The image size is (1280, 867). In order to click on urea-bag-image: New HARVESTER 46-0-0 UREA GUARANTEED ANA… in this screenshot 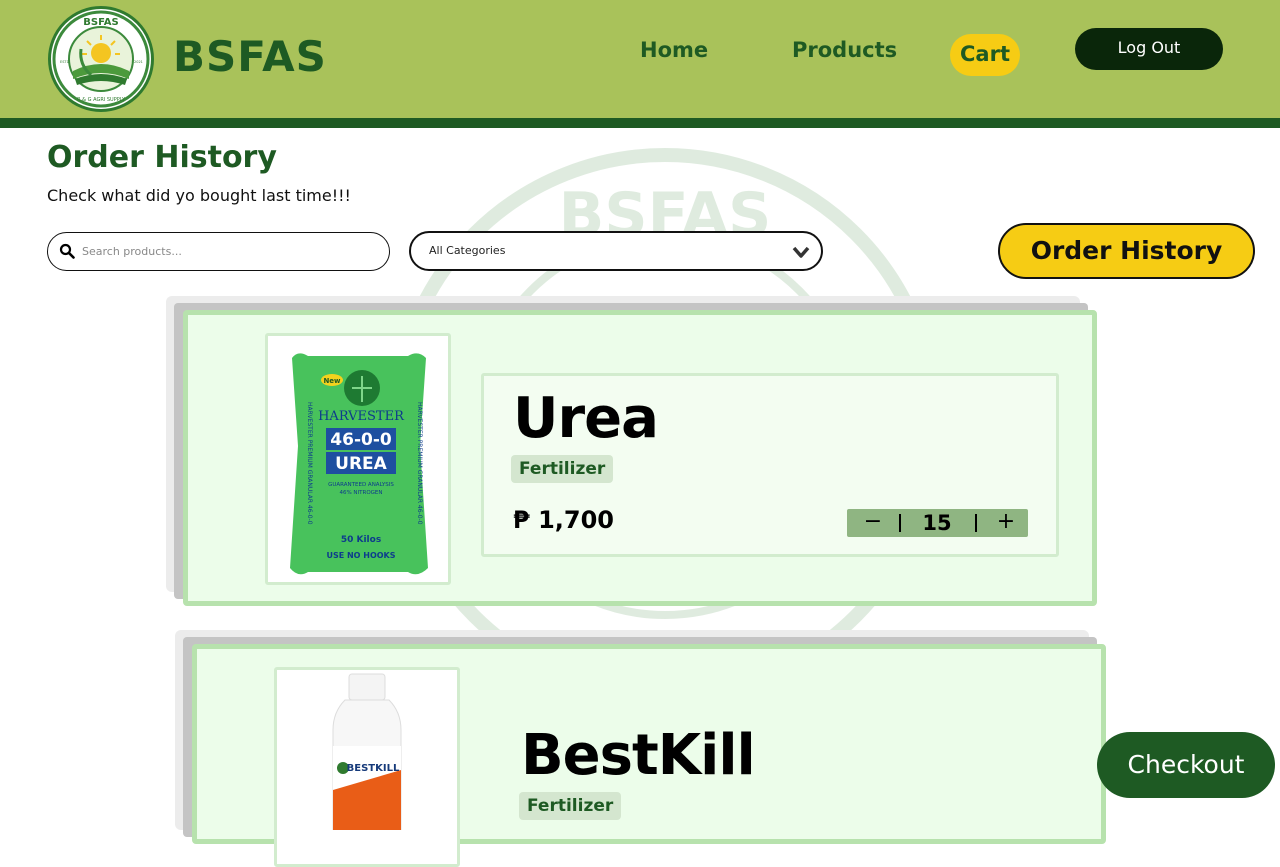, I will do `click(359, 464)`.